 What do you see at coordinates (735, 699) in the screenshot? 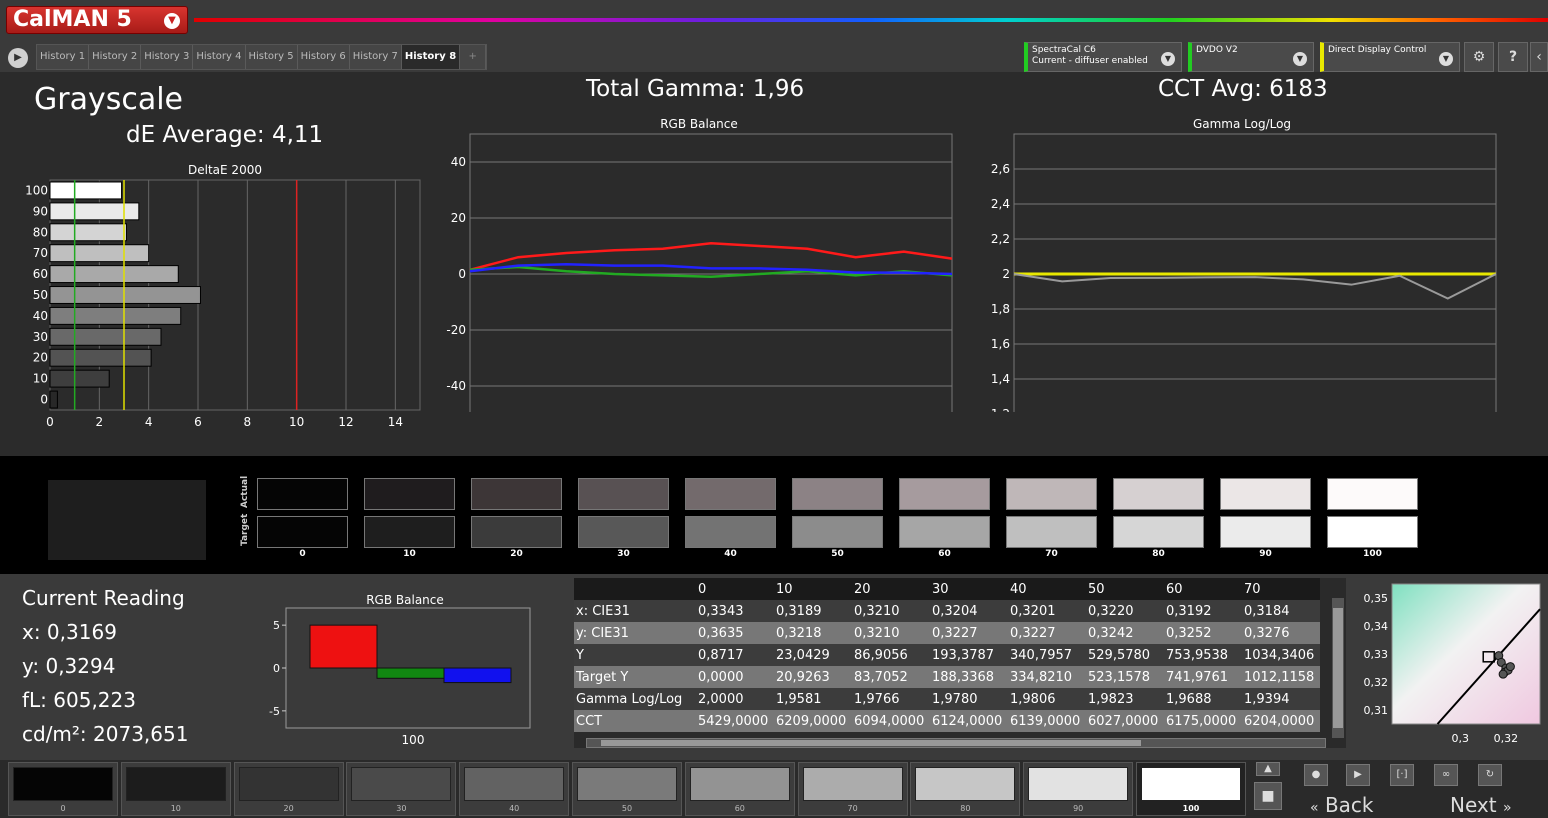
I see `table-cell: 2,0000` at bounding box center [735, 699].